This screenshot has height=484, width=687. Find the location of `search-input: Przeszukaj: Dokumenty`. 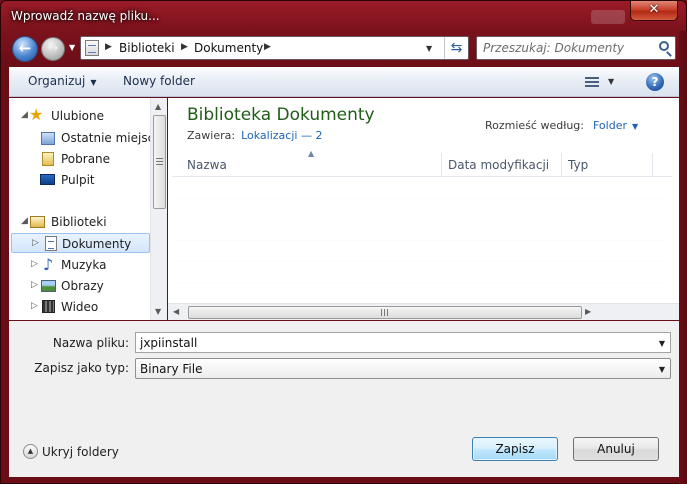

search-input: Przeszukaj: Dokumenty is located at coordinates (576, 48).